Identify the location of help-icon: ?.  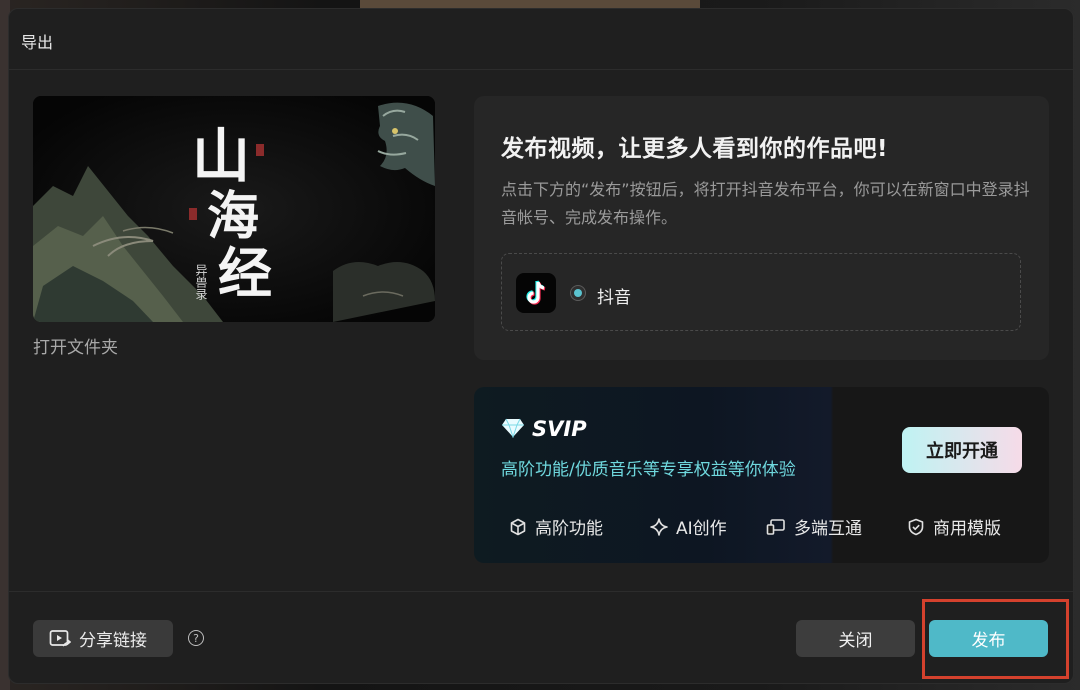
(196, 638).